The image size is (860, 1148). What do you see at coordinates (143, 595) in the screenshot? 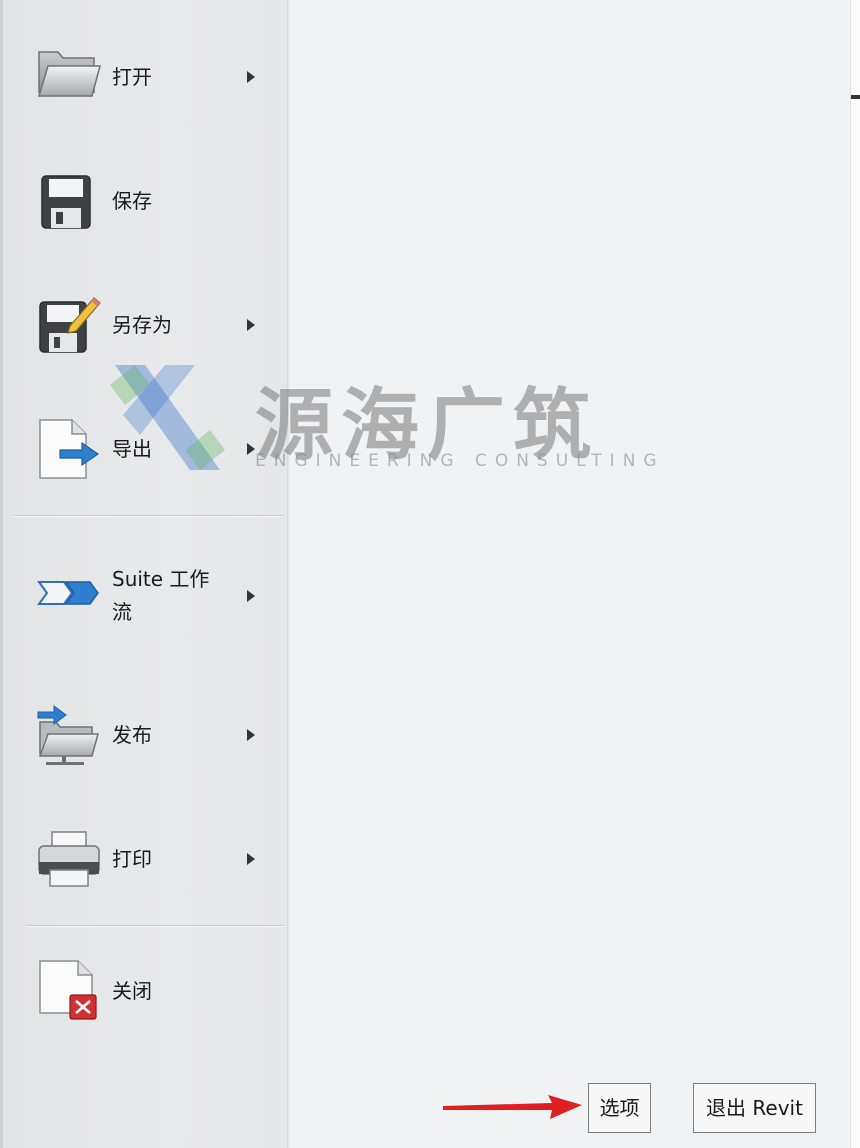
I see `menu-item-suite-workflows: Suite 工作 流` at bounding box center [143, 595].